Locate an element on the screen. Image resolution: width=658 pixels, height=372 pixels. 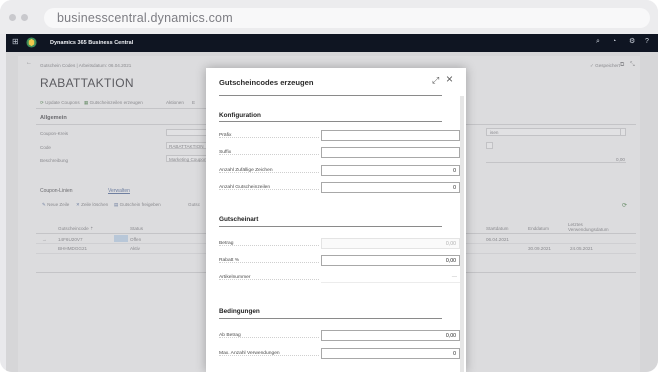
refresh-icon: ⟳ is located at coordinates (624, 205).